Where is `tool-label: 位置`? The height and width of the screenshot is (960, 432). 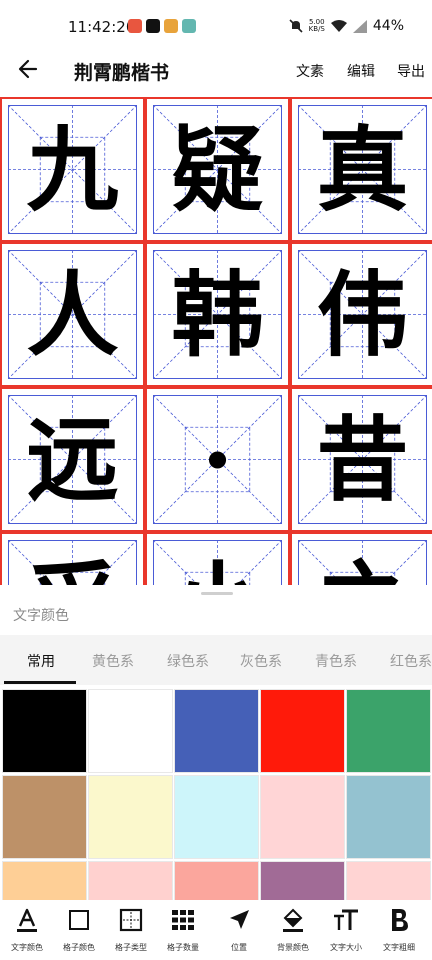
tool-label: 位置 is located at coordinates (239, 947).